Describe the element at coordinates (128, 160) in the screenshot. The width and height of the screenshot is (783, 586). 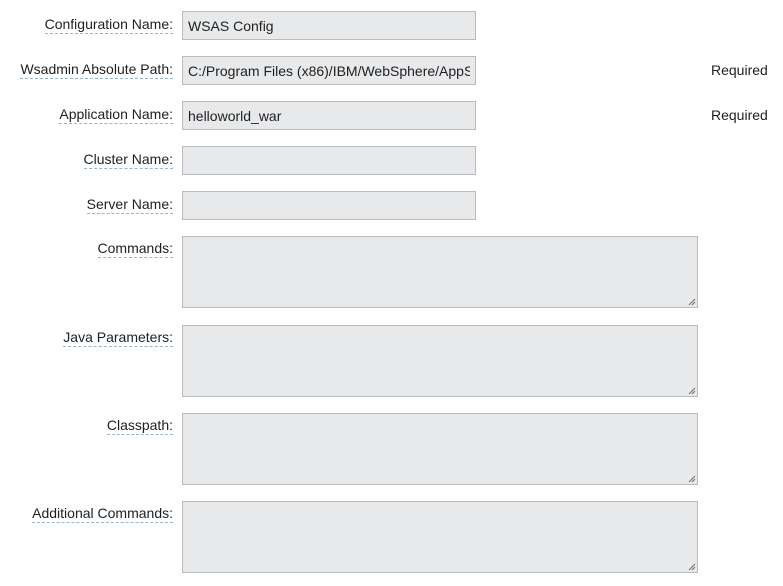
I see `cluster-name-label: Cluster Name:` at that location.